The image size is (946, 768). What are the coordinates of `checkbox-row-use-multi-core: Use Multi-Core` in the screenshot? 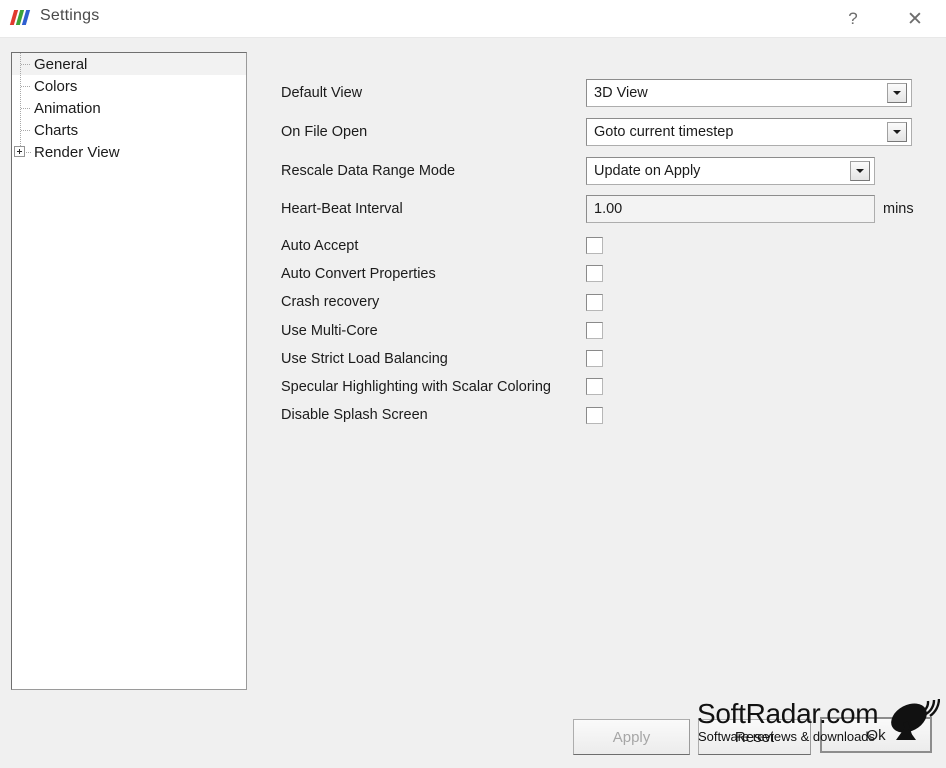 It's located at (329, 331).